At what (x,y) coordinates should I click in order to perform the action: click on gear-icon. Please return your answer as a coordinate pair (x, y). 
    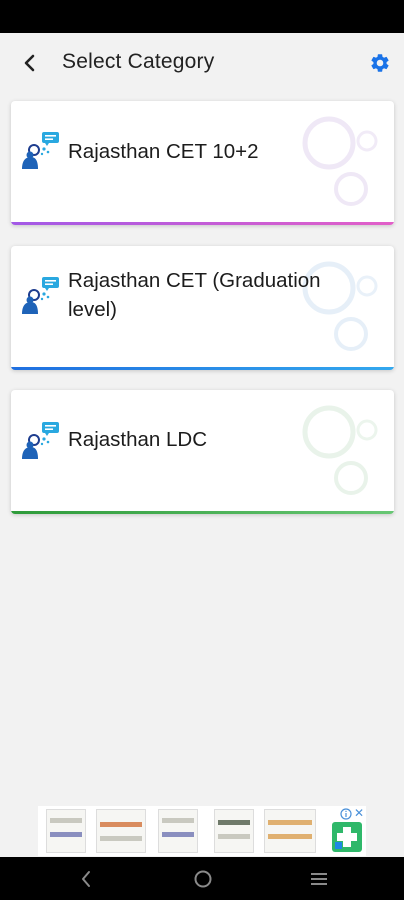
    Looking at the image, I should click on (380, 63).